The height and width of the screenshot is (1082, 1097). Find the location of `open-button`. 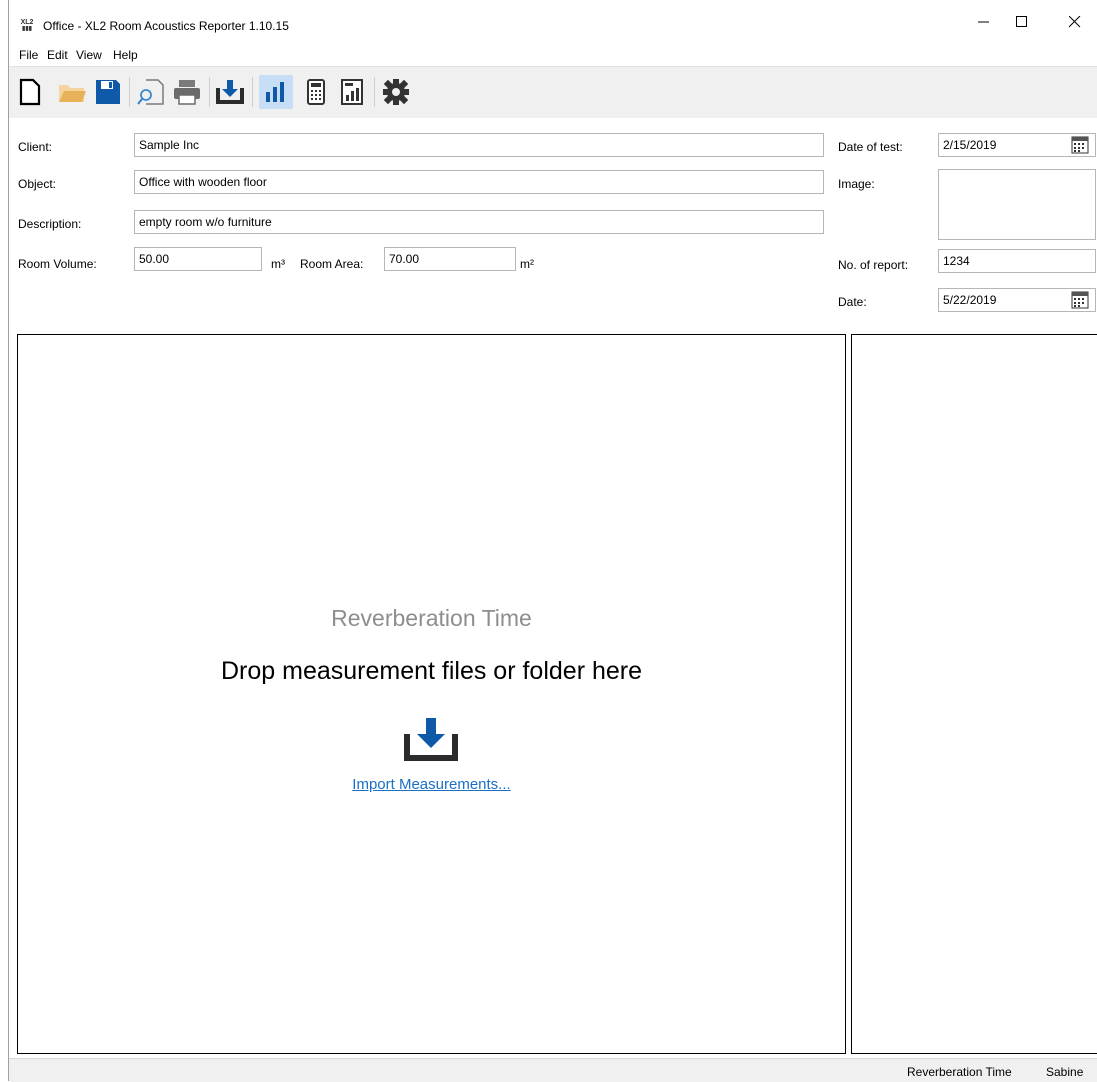

open-button is located at coordinates (72, 92).